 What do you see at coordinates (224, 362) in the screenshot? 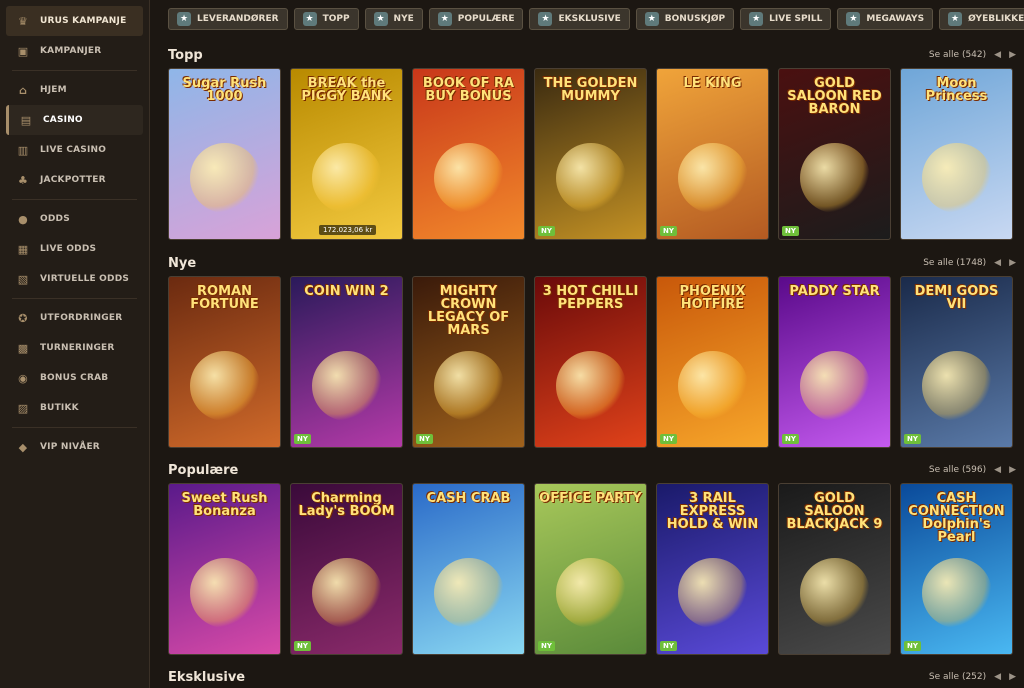
I see `game-card: ROMAN FORTUNE` at bounding box center [224, 362].